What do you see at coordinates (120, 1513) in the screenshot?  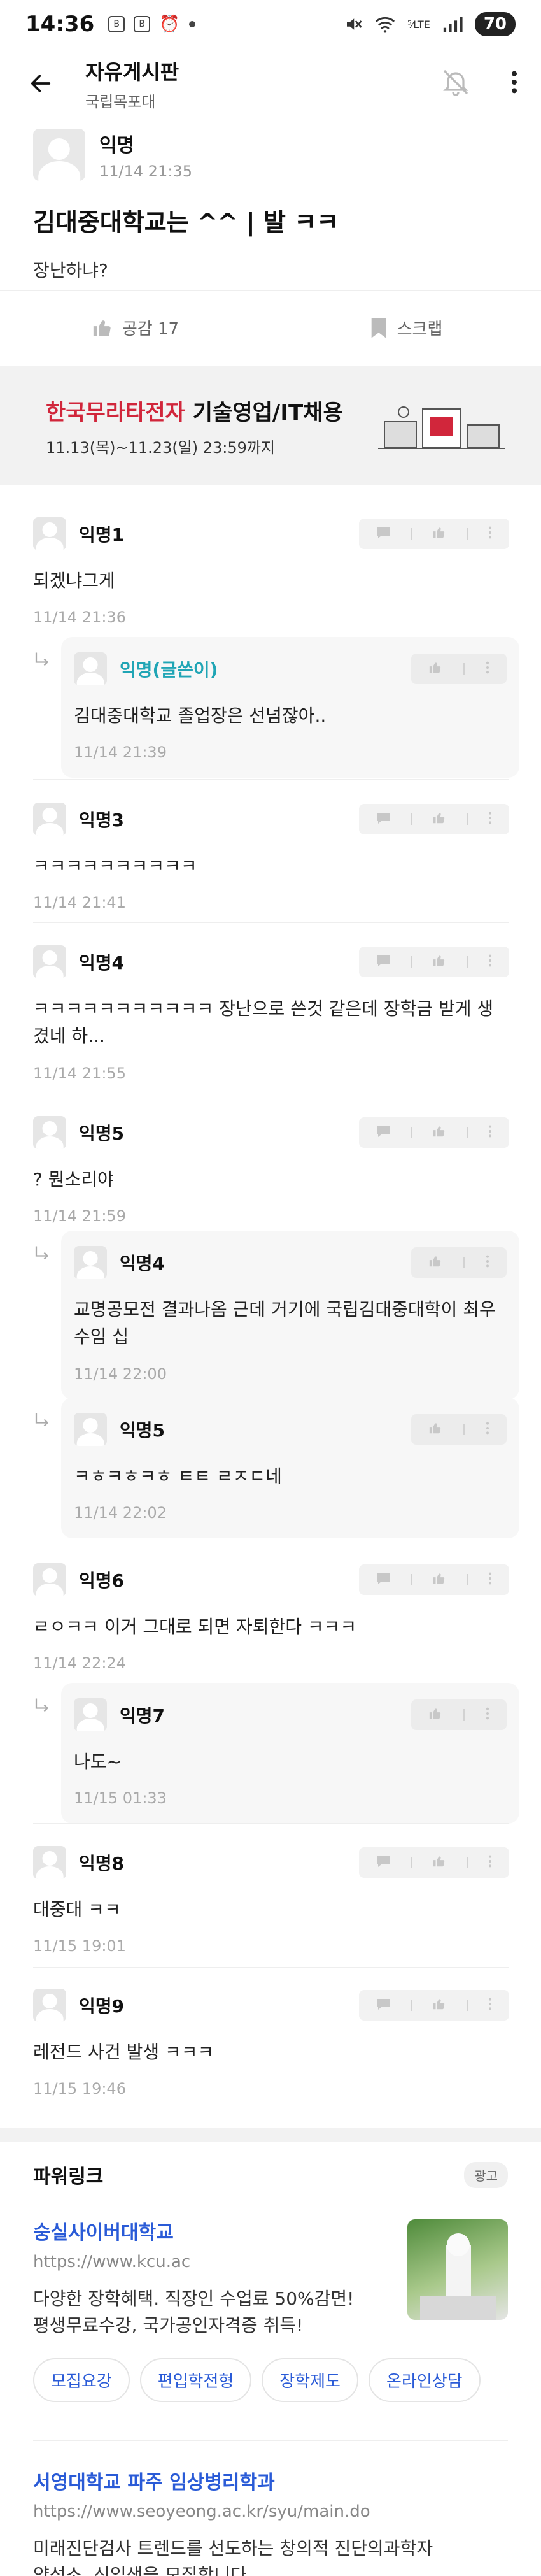 I see `comment-time: 11/14 22:02` at bounding box center [120, 1513].